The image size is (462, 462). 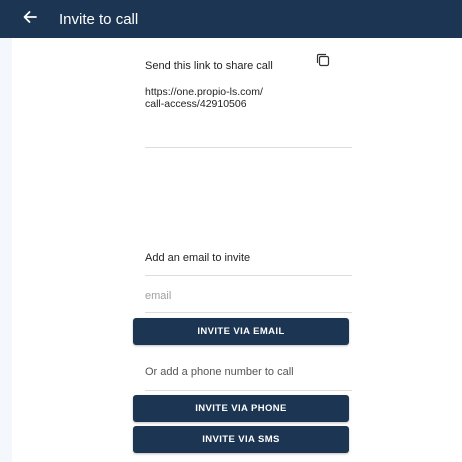 I want to click on phone-section-label: Or add a phone number to call, so click(x=219, y=372).